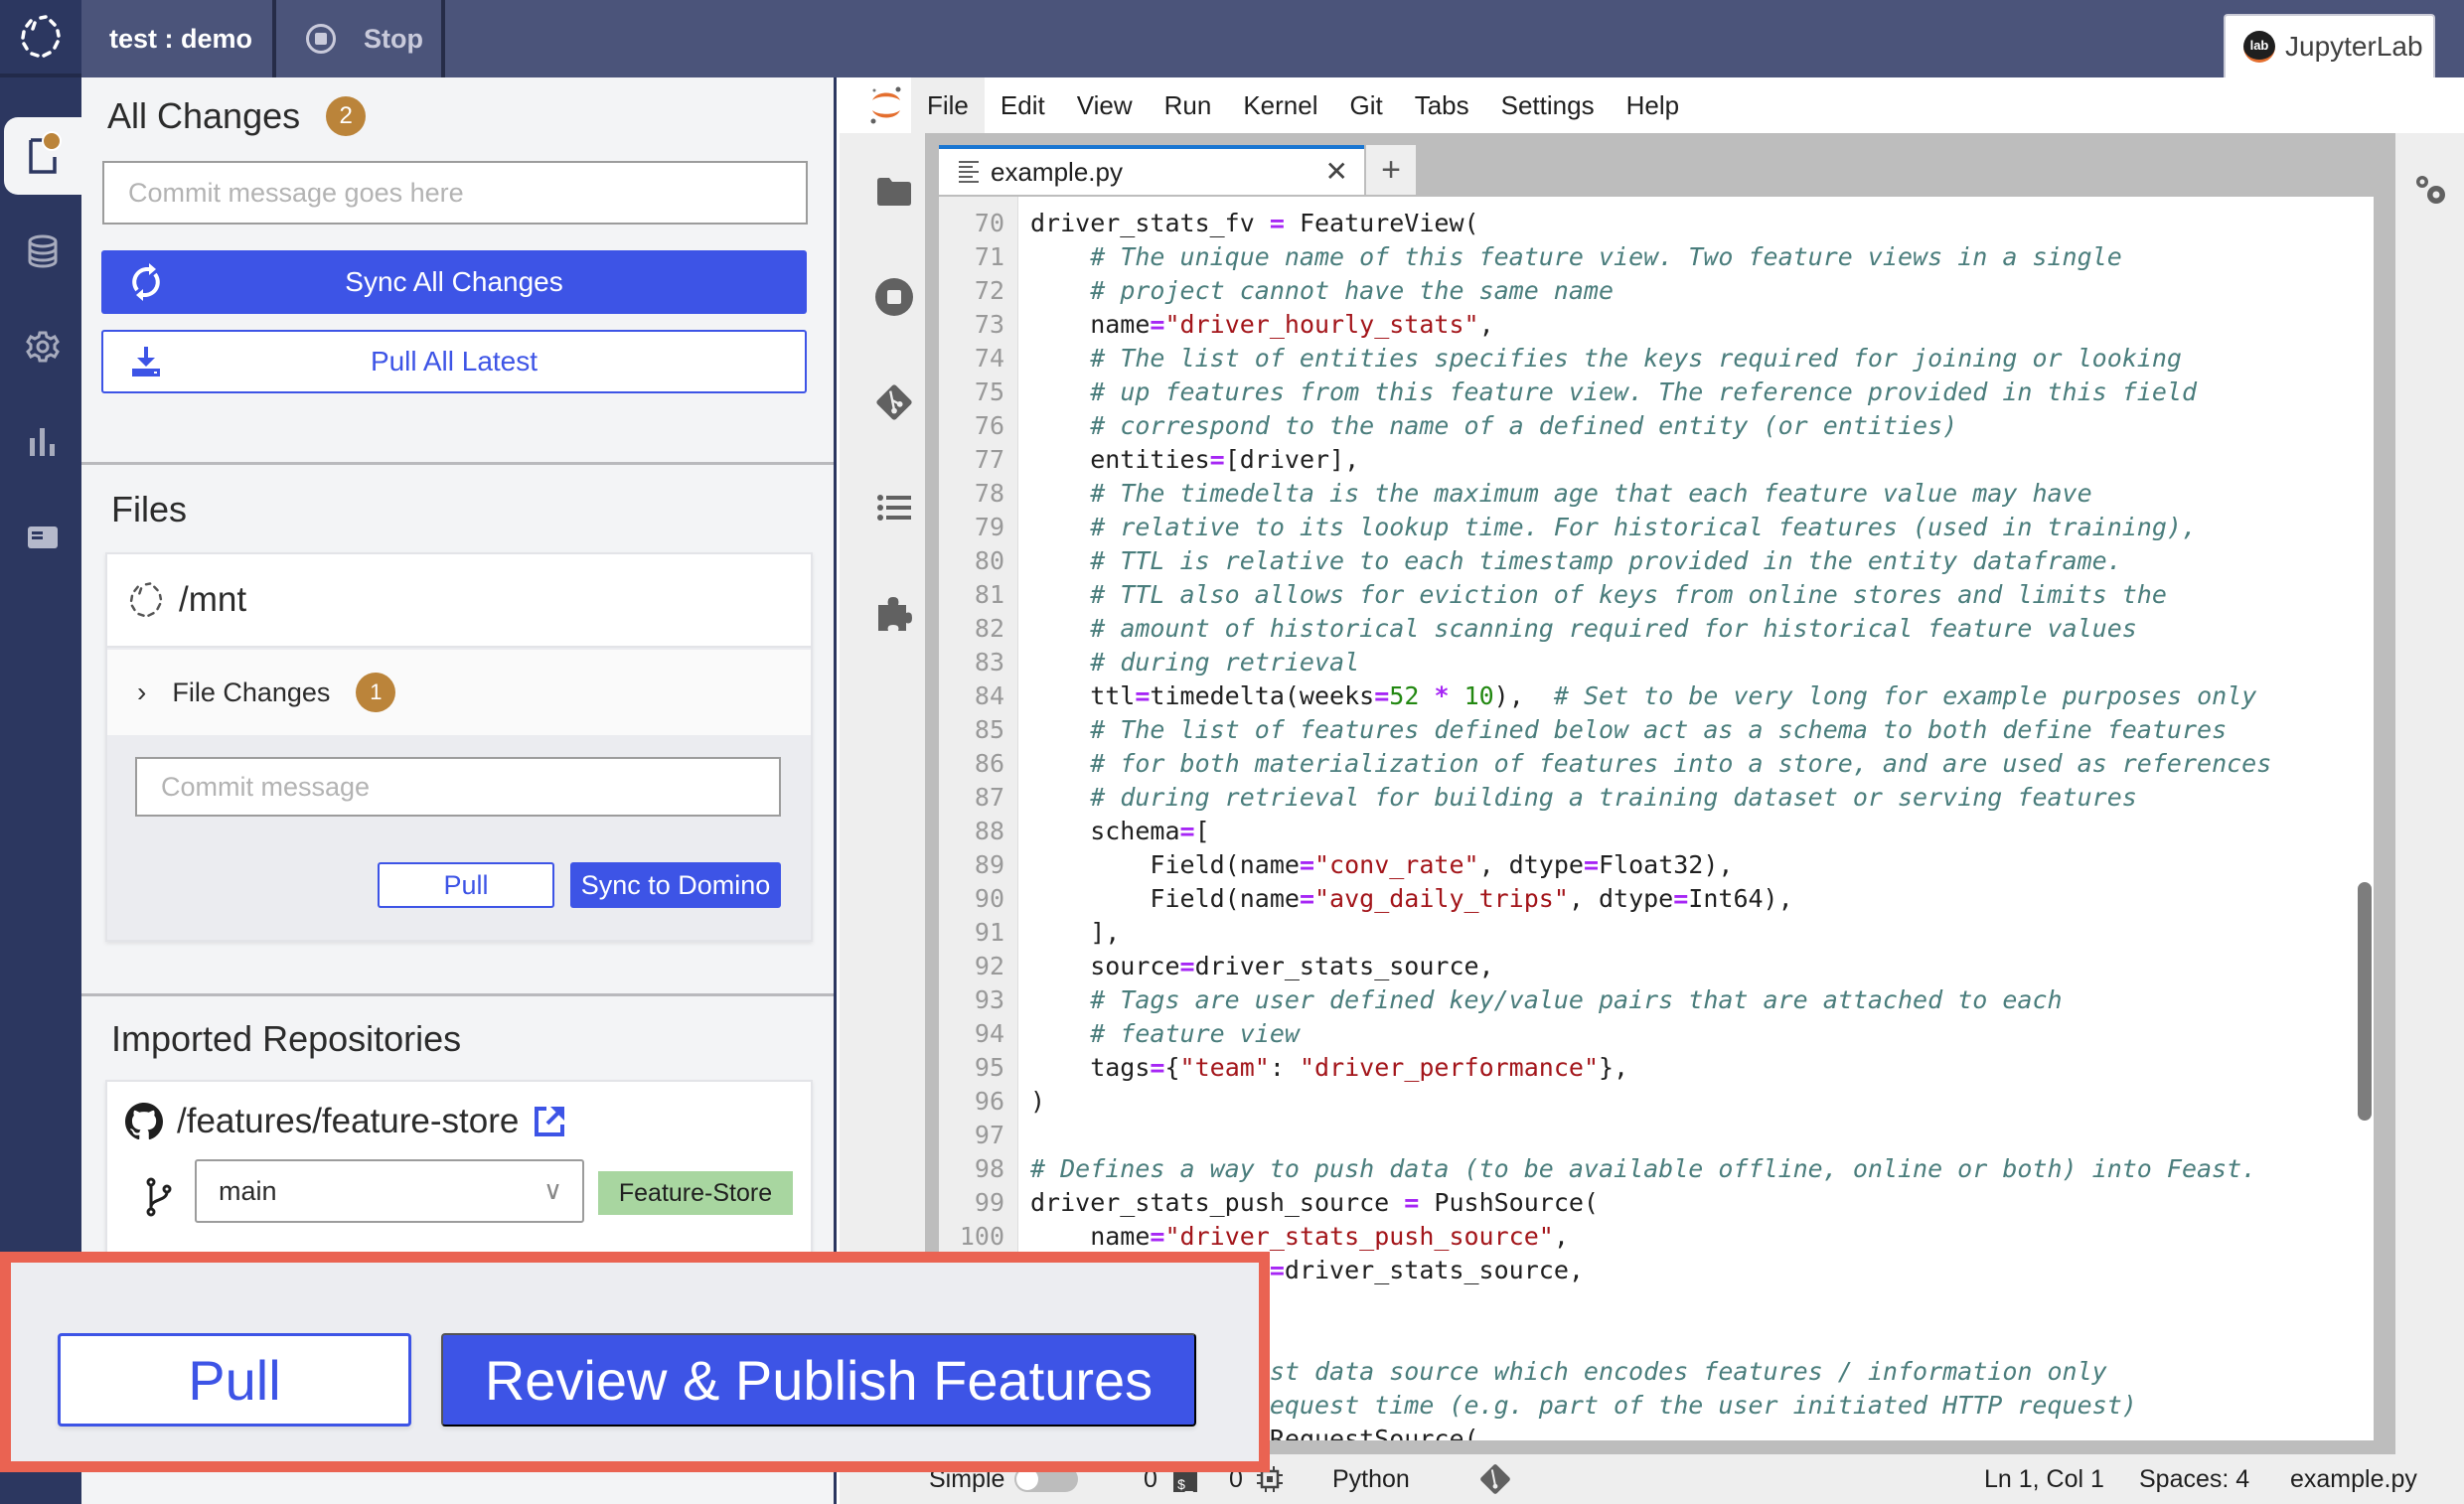 Image resolution: width=2464 pixels, height=1504 pixels. Describe the element at coordinates (1656, 291) in the screenshot. I see `code-line: 72 # project cannot have the same name` at that location.